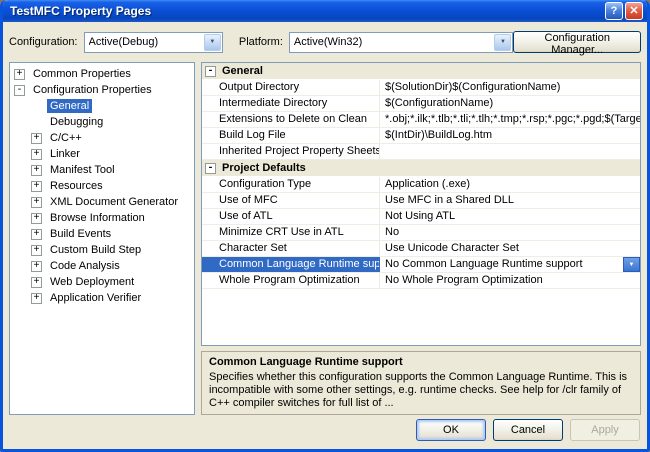 The width and height of the screenshot is (650, 452). What do you see at coordinates (92, 282) in the screenshot?
I see `tree-item-label: Web Deployment` at bounding box center [92, 282].